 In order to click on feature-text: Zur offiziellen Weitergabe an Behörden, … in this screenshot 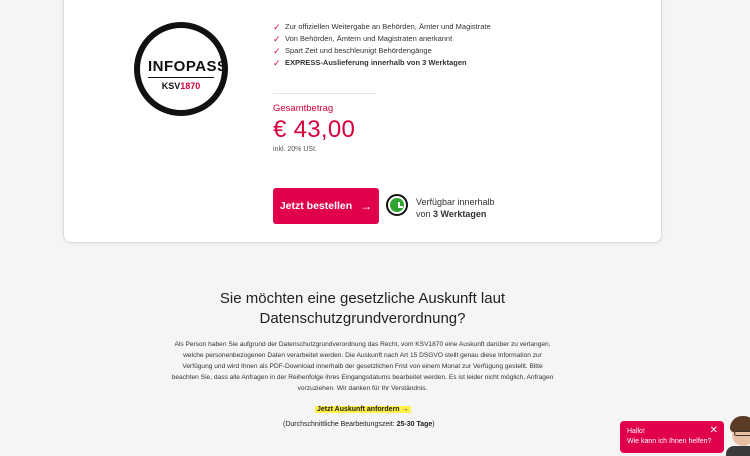, I will do `click(388, 26)`.